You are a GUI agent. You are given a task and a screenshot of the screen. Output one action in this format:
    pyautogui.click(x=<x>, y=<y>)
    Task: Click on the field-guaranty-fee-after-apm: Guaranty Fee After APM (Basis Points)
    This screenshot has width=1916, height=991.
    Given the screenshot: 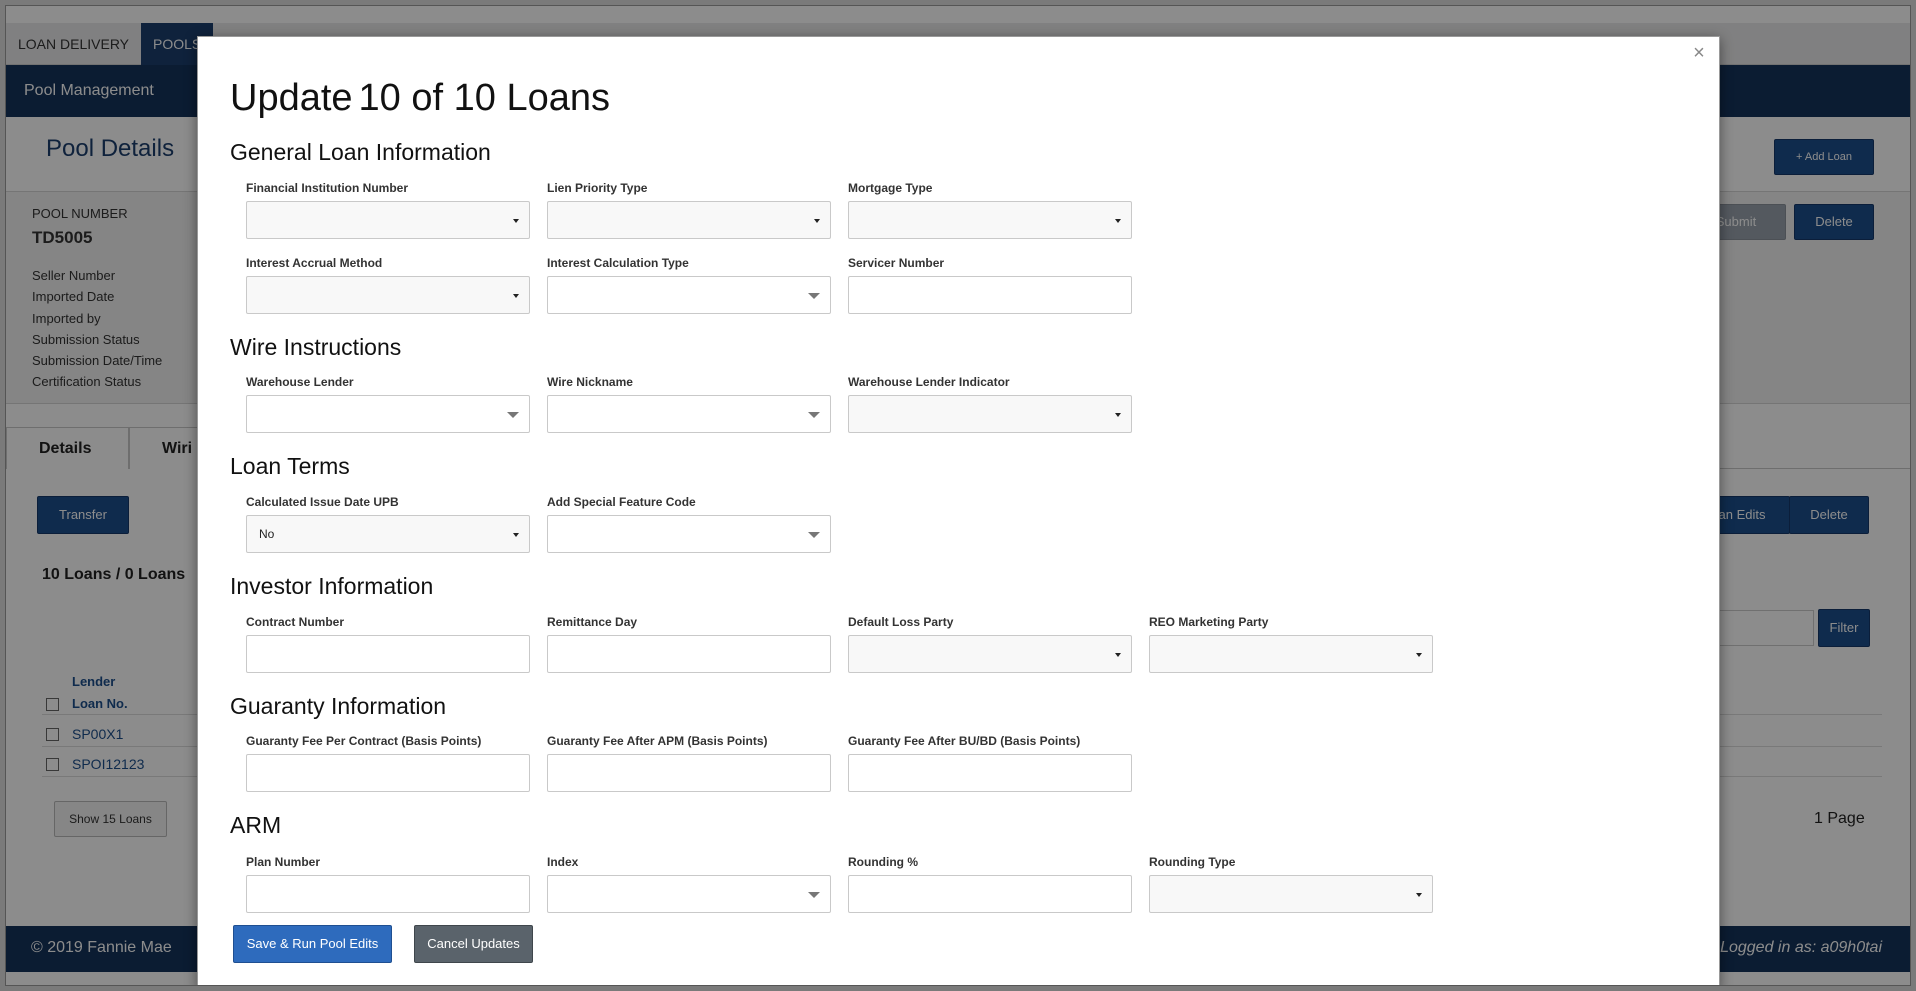 What is the action you would take?
    pyautogui.click(x=689, y=763)
    